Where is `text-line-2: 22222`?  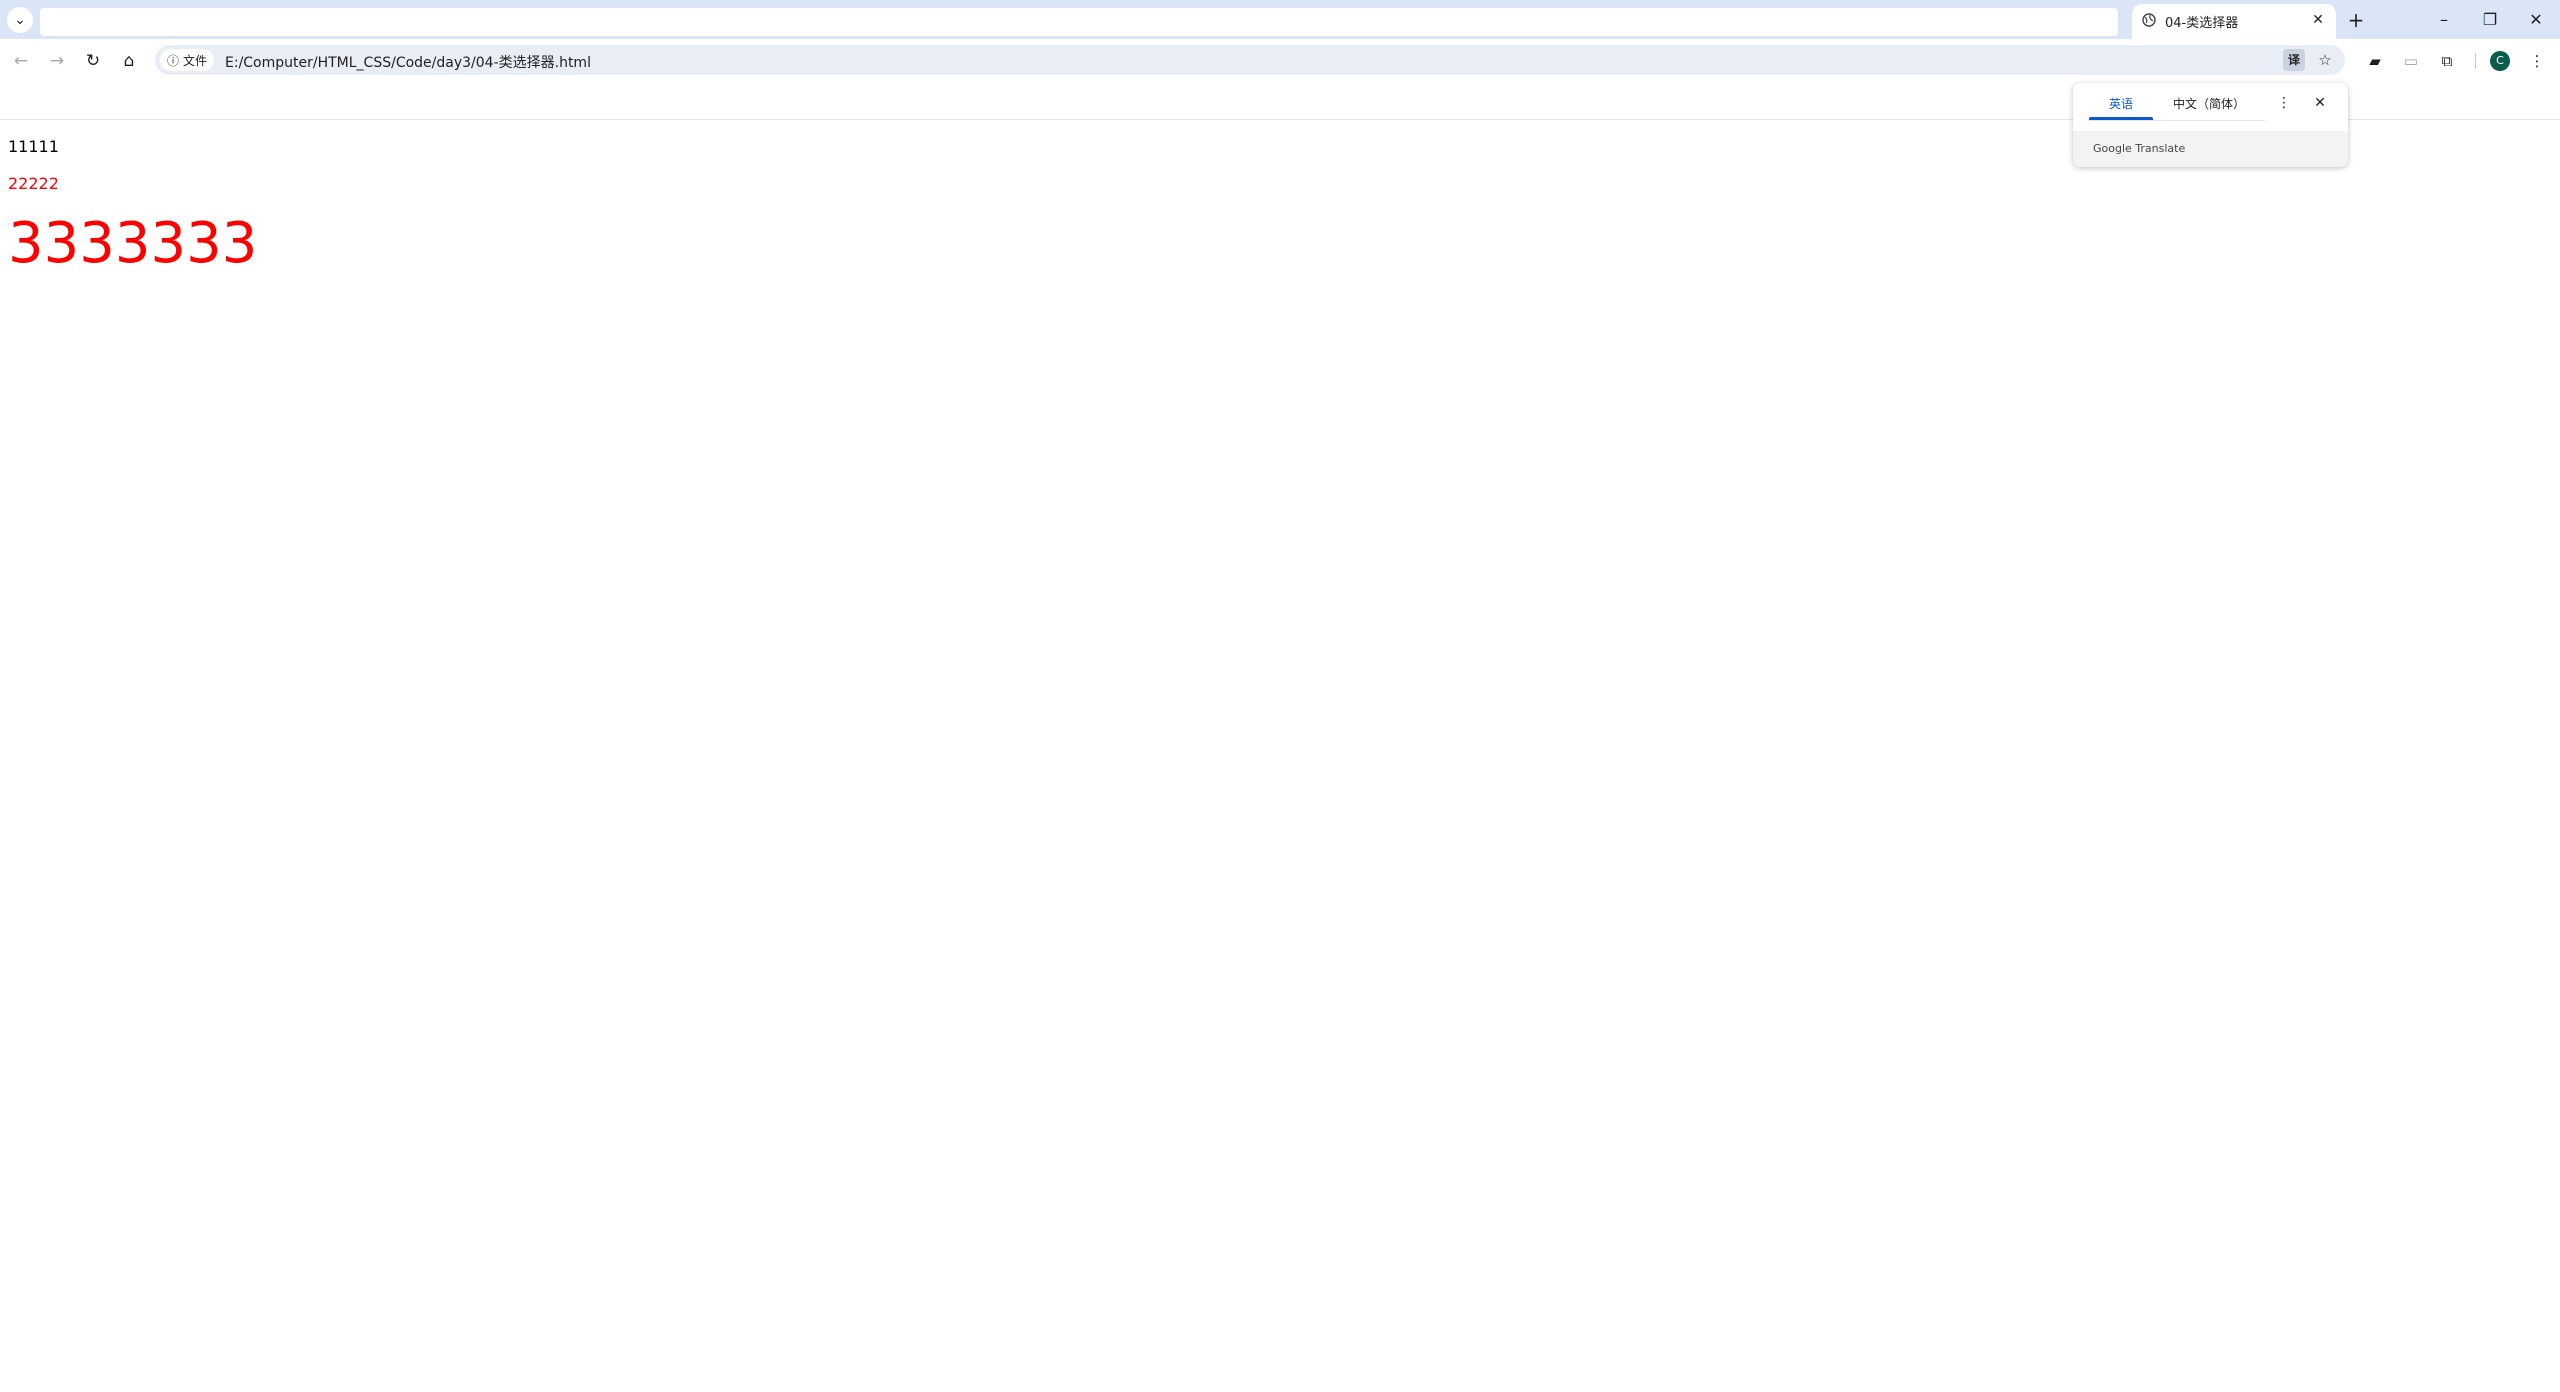
text-line-2: 22222 is located at coordinates (33, 183).